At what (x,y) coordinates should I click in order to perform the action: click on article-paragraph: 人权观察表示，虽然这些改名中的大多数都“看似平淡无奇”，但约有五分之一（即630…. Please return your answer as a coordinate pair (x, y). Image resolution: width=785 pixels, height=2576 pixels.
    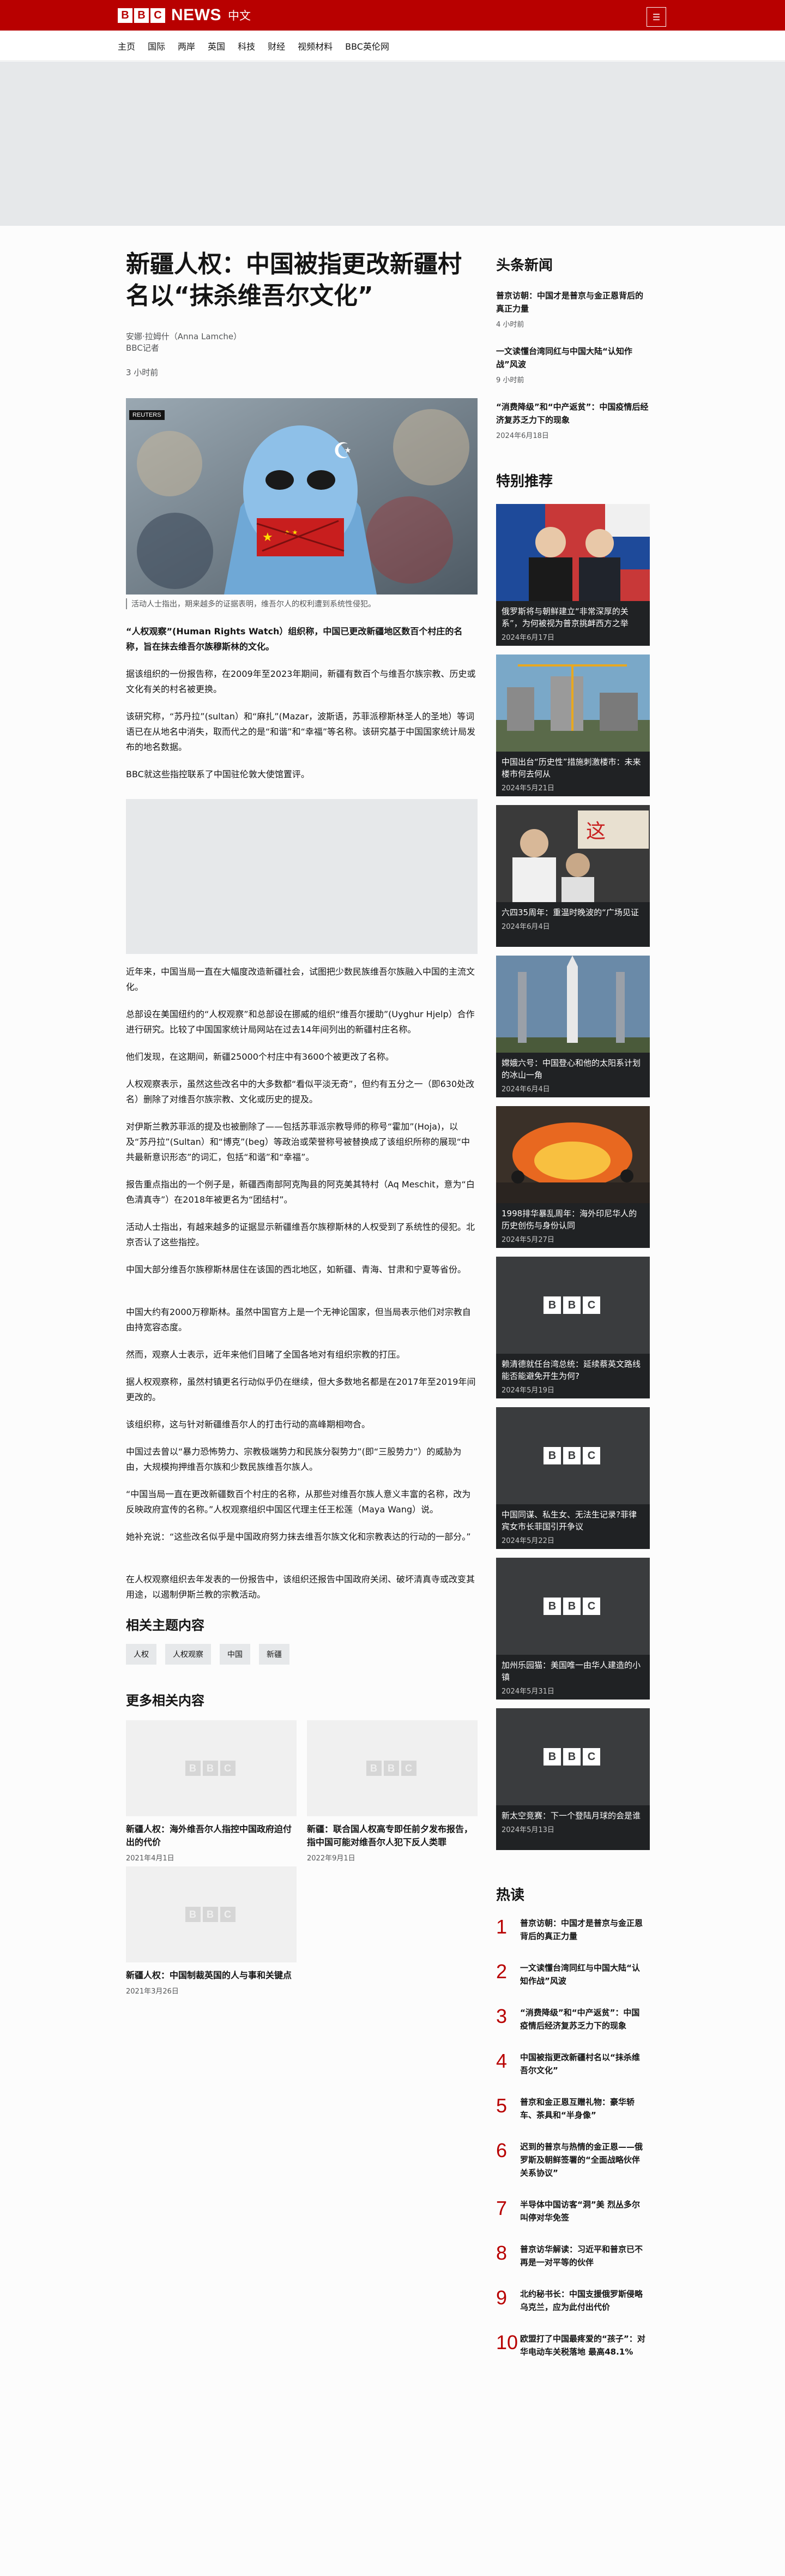
    Looking at the image, I should click on (300, 1092).